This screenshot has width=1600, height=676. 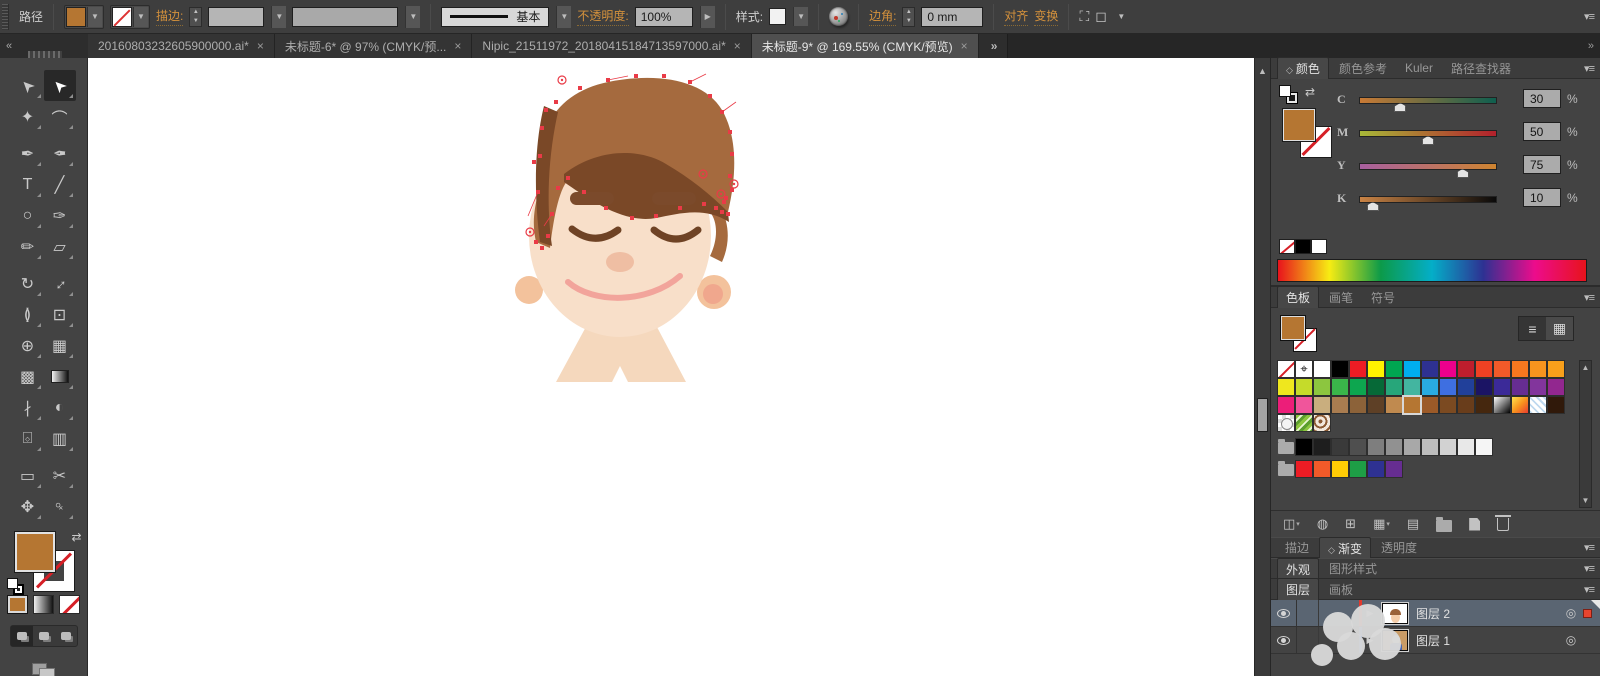 I want to click on swatches-tab-色板: 色板, so click(x=1298, y=297).